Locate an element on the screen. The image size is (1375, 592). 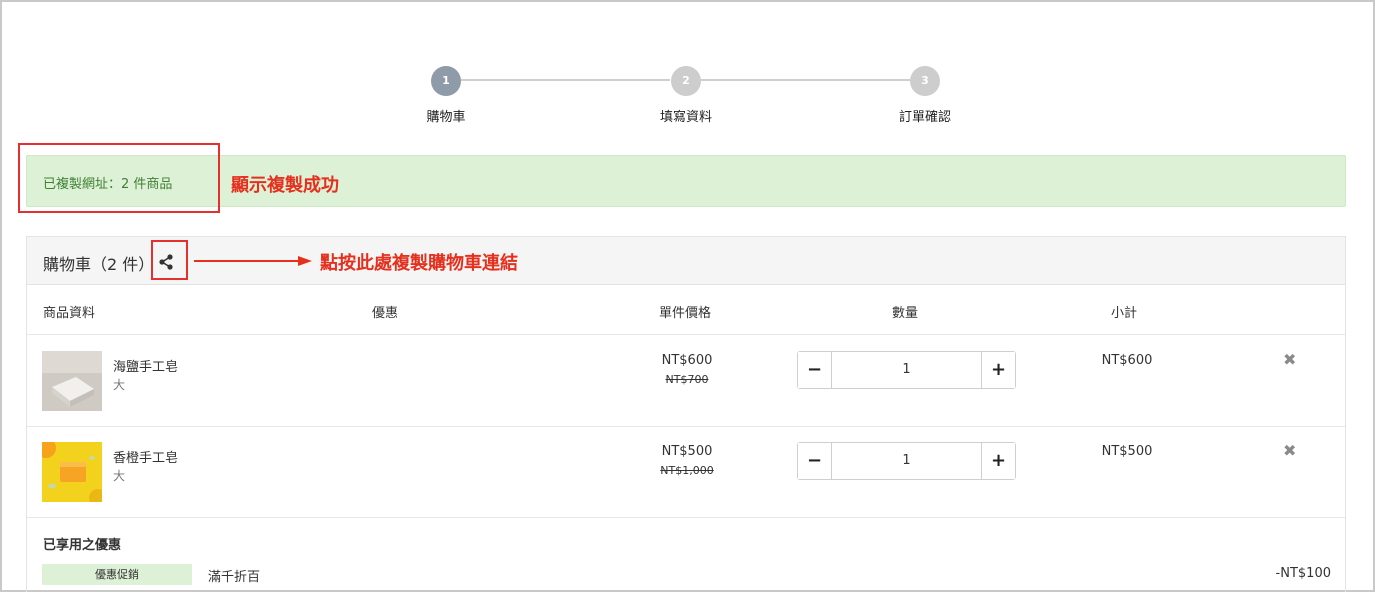
unit-price: NT$600 is located at coordinates (687, 360).